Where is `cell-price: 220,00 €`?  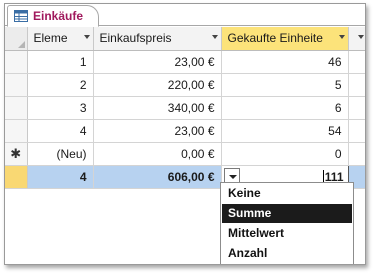
cell-price: 220,00 € is located at coordinates (157, 85).